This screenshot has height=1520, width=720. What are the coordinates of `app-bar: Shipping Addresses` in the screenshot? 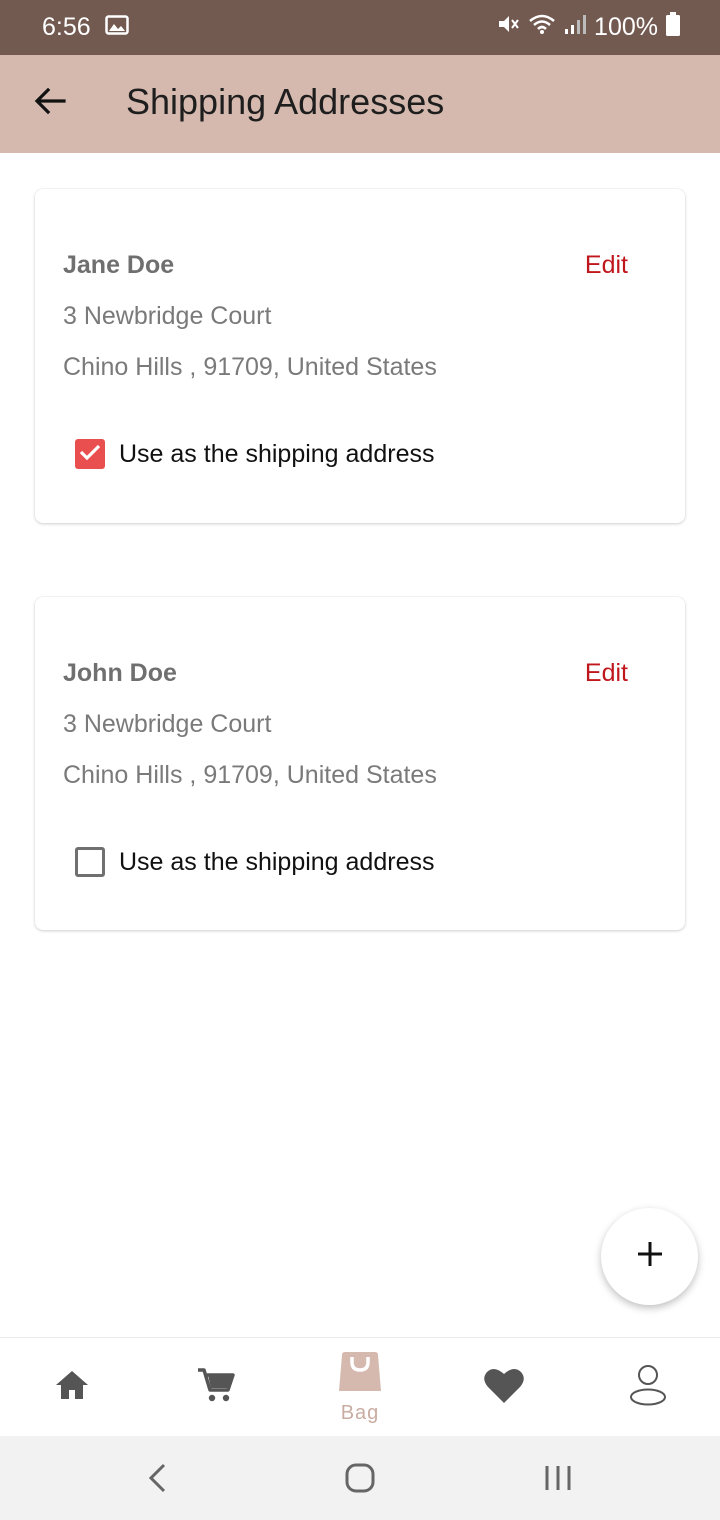 It's located at (360, 104).